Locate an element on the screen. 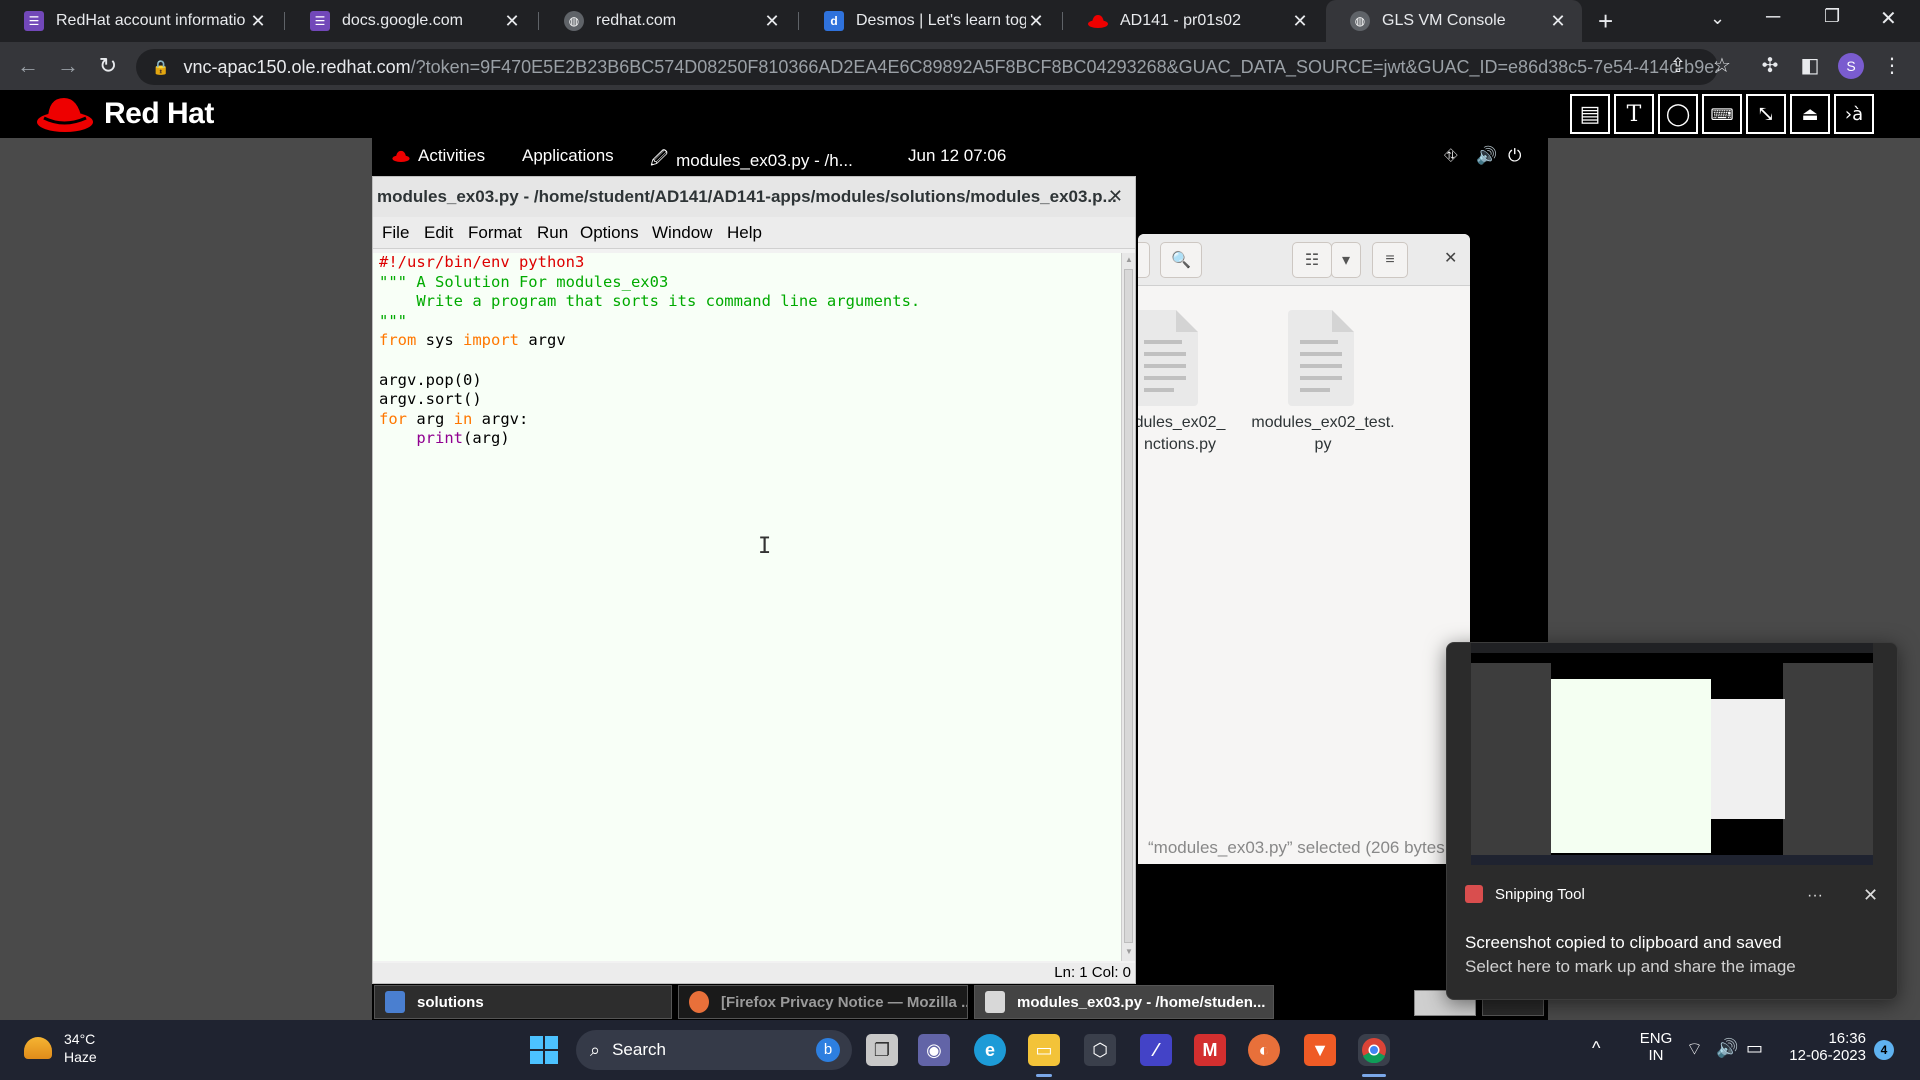 The height and width of the screenshot is (1080, 1920). window-close-icon: ✕ is located at coordinates (1888, 18).